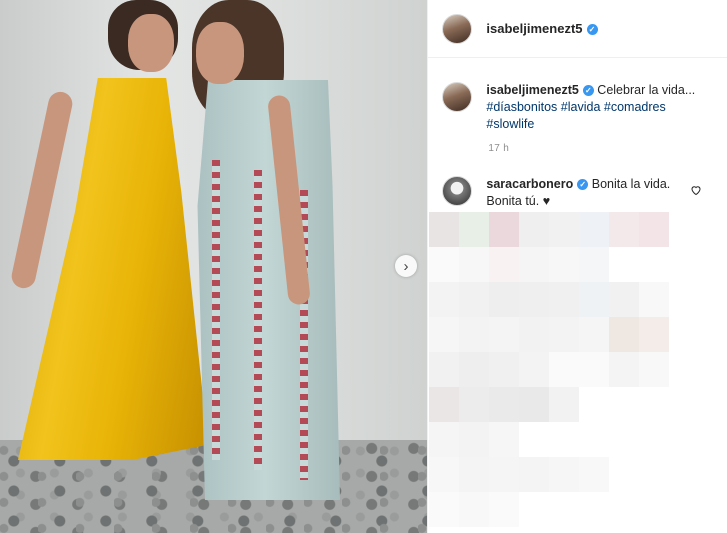 The width and height of the screenshot is (727, 533). Describe the element at coordinates (696, 192) in the screenshot. I see `heart-icon` at that location.